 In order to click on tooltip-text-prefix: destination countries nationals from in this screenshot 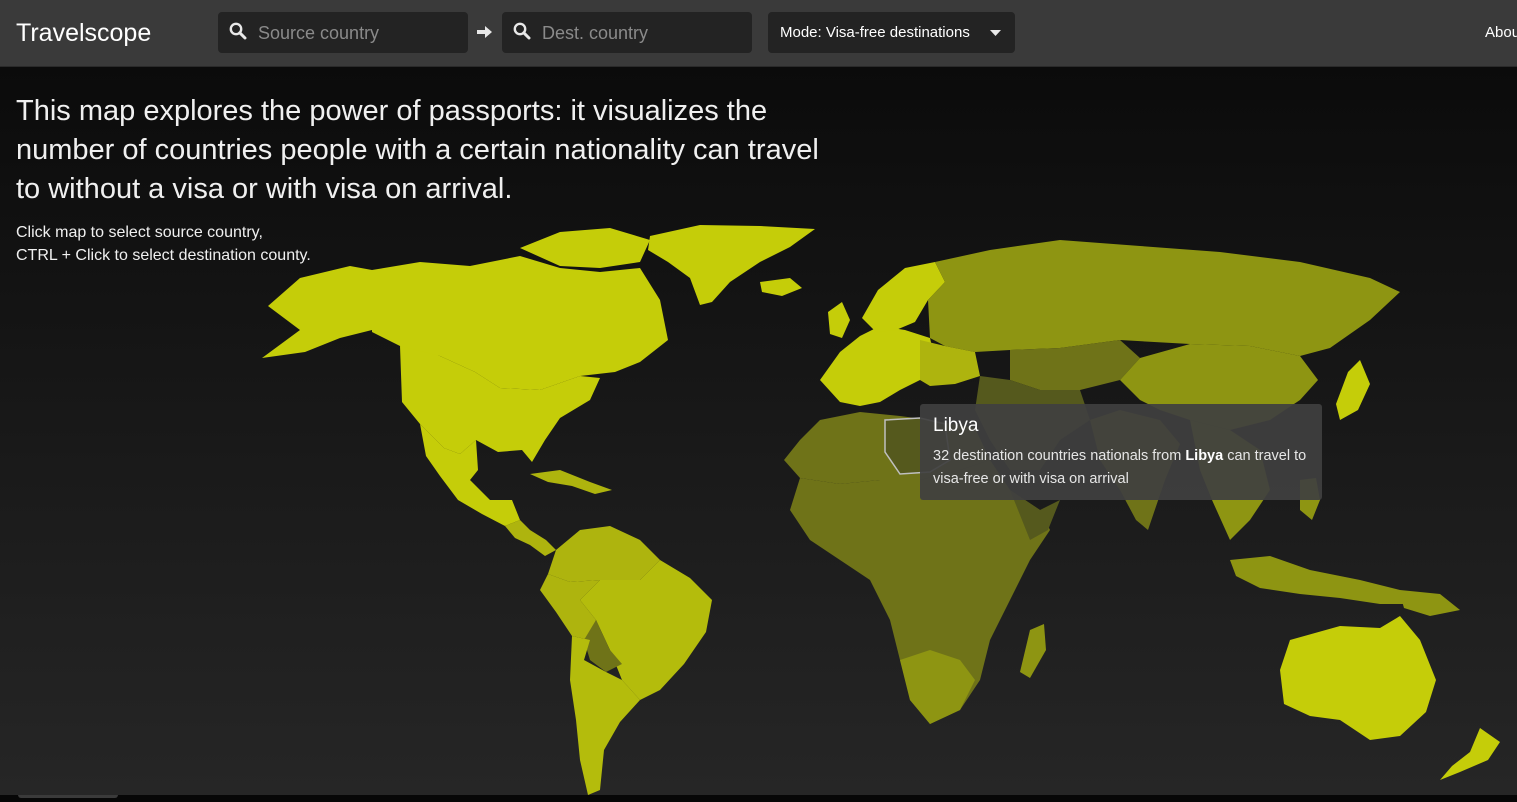, I will do `click(1067, 456)`.